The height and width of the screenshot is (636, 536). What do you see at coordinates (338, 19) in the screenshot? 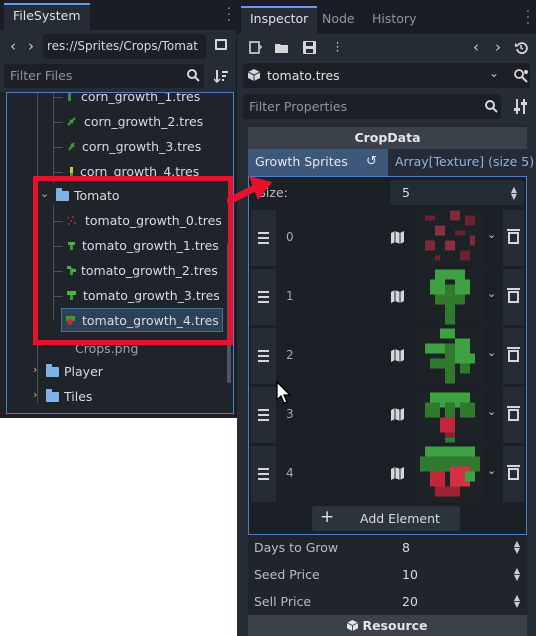
I see `tab-node: Node` at bounding box center [338, 19].